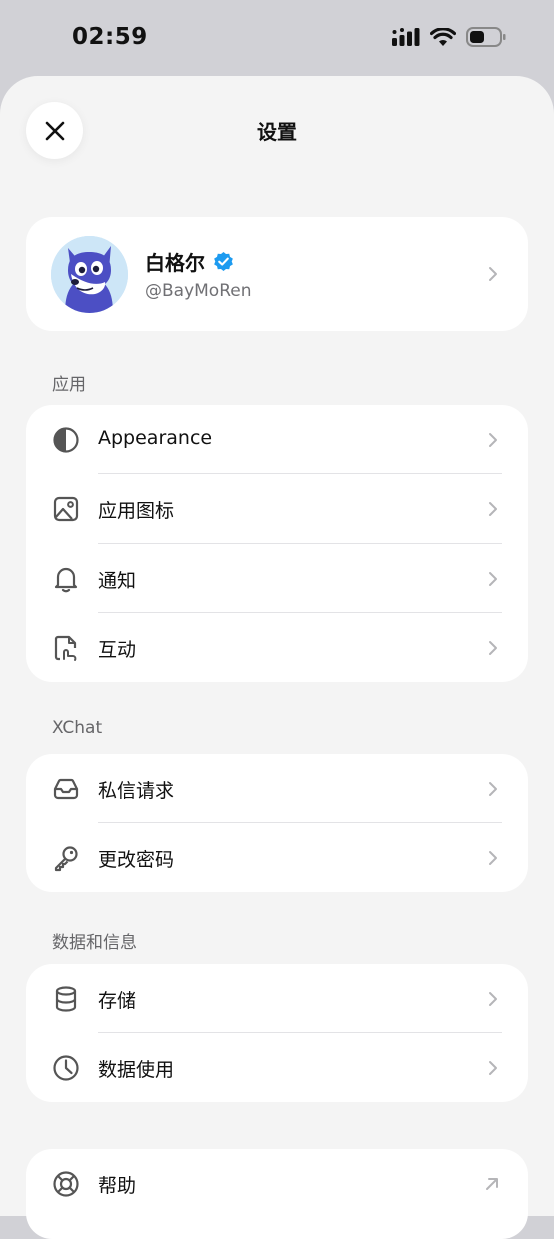 The width and height of the screenshot is (554, 1239). I want to click on settings-item-label: 应用图标, so click(136, 511).